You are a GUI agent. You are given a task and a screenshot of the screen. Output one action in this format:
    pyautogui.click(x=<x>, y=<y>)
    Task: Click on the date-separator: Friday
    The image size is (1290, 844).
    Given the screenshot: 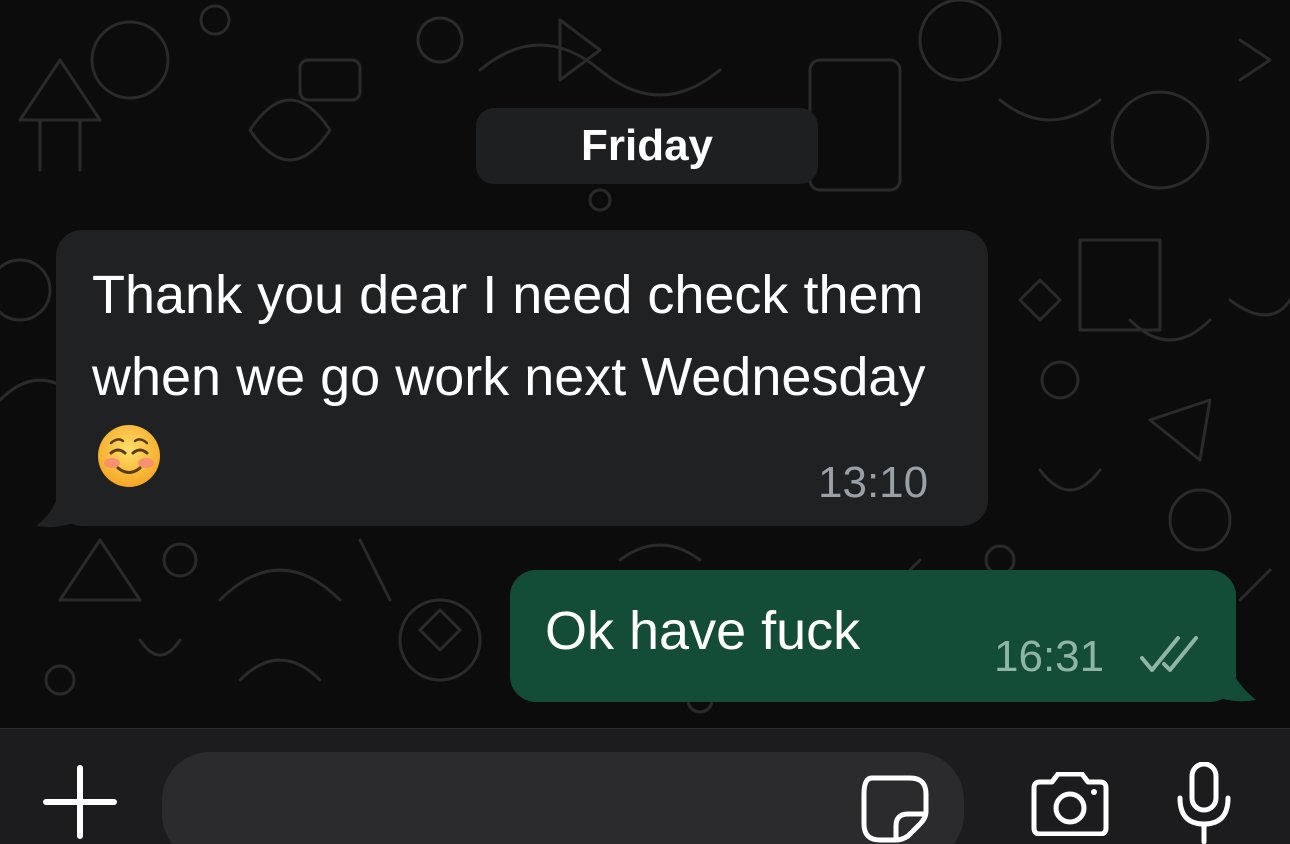 What is the action you would take?
    pyautogui.click(x=647, y=146)
    